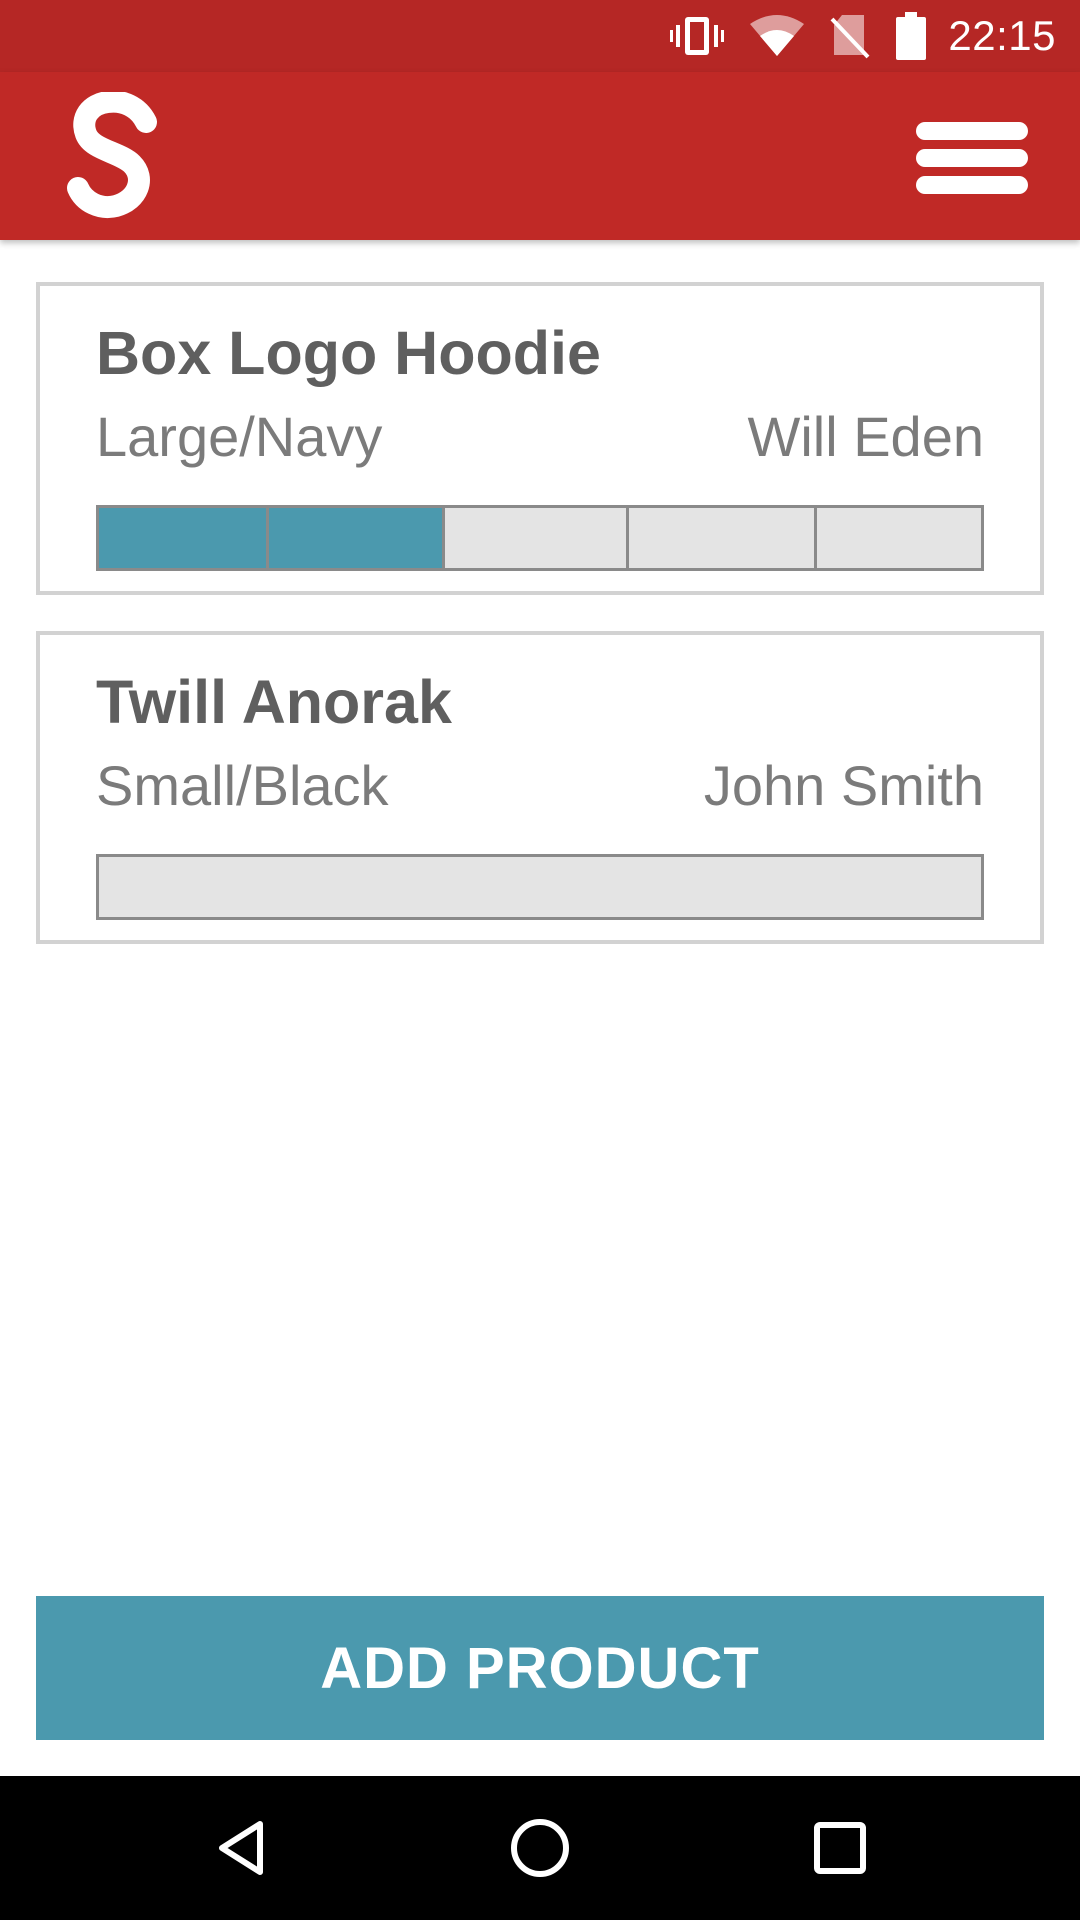 This screenshot has height=1920, width=1080. What do you see at coordinates (239, 436) in the screenshot?
I see `product-variant: Large/Navy` at bounding box center [239, 436].